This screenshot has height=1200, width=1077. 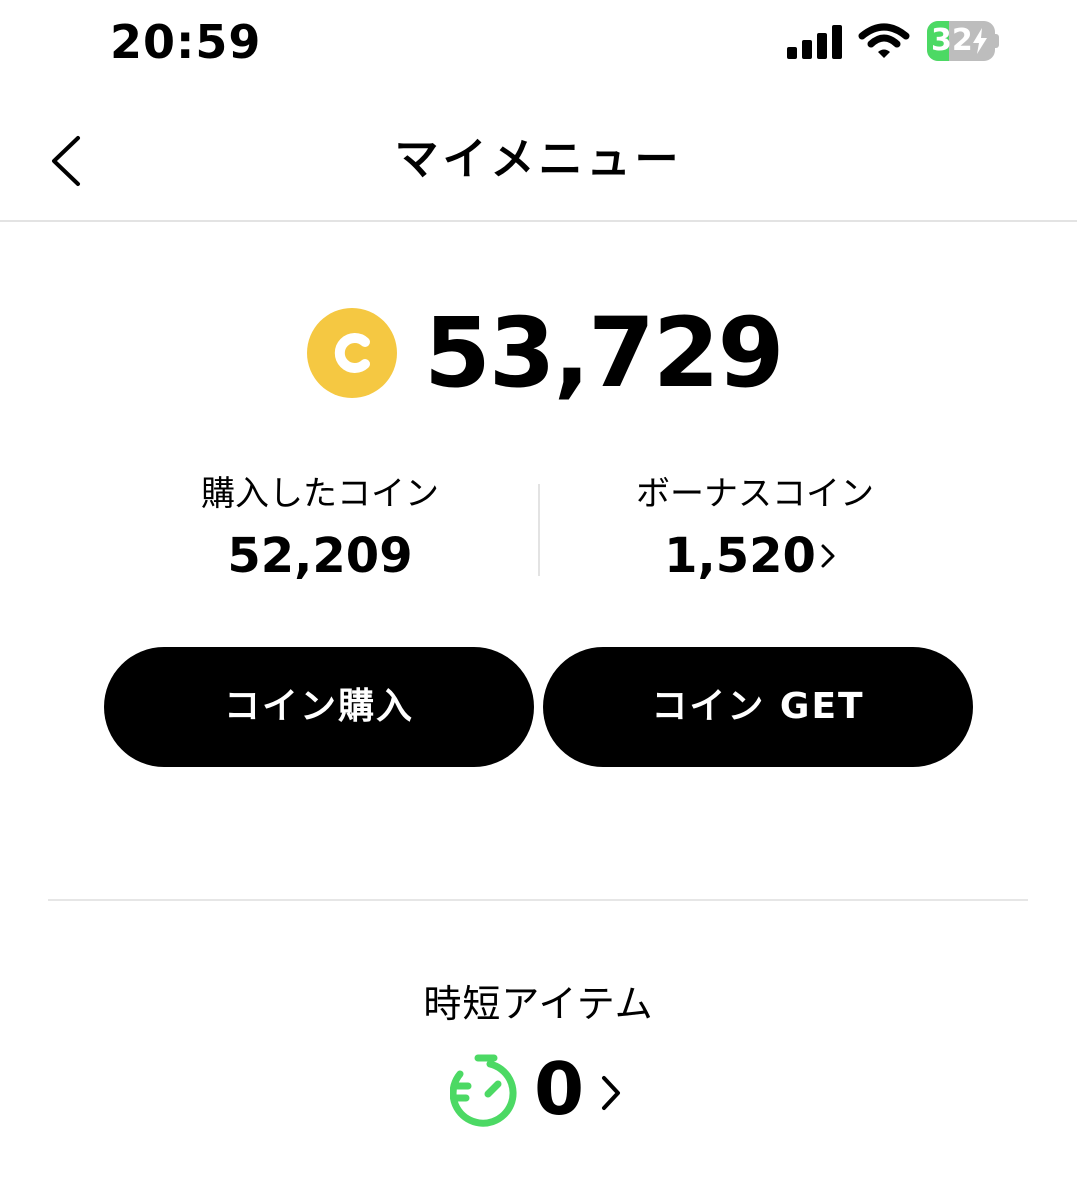 What do you see at coordinates (604, 353) in the screenshot?
I see `coin-total: 53,729` at bounding box center [604, 353].